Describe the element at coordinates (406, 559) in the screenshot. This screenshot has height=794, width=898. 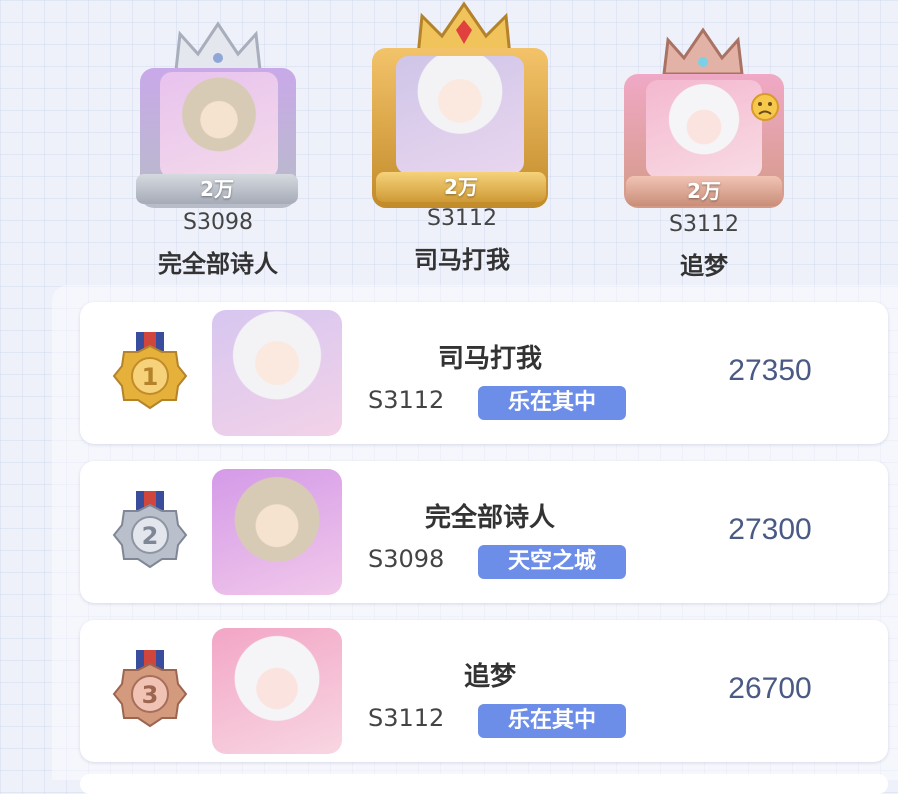
I see `player-server: S3098` at that location.